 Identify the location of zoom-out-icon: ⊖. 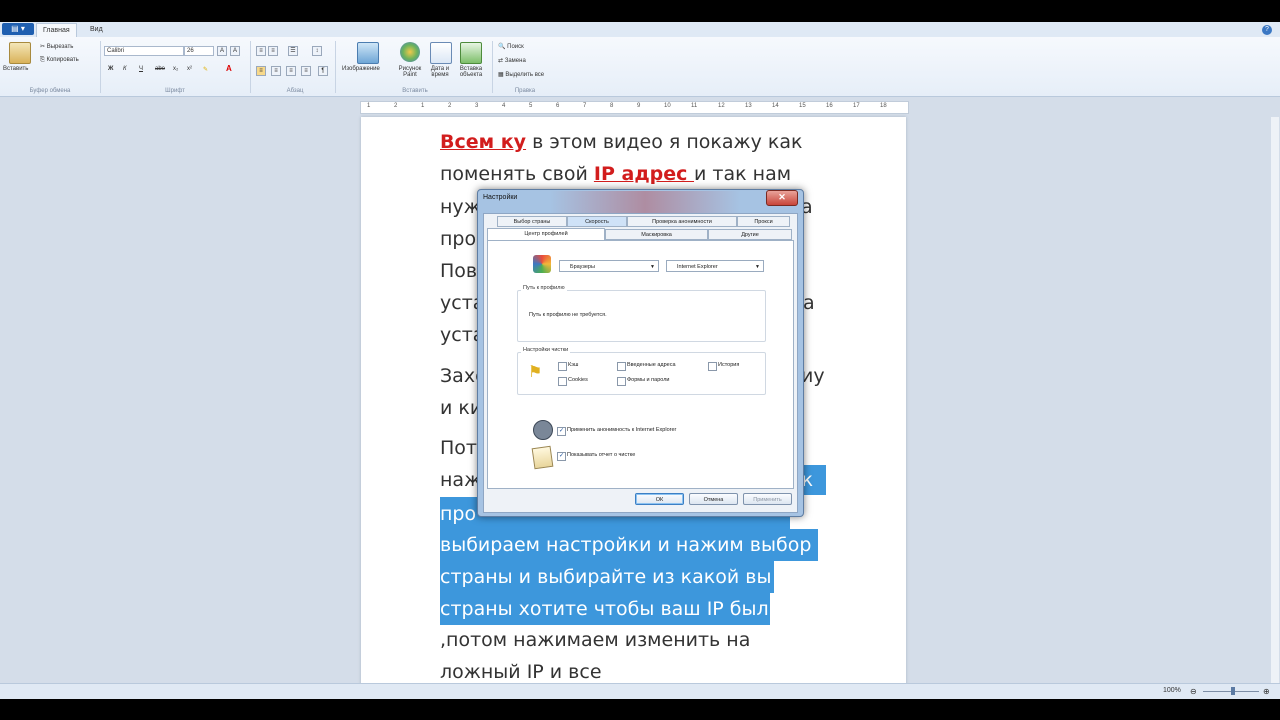
(1193, 691).